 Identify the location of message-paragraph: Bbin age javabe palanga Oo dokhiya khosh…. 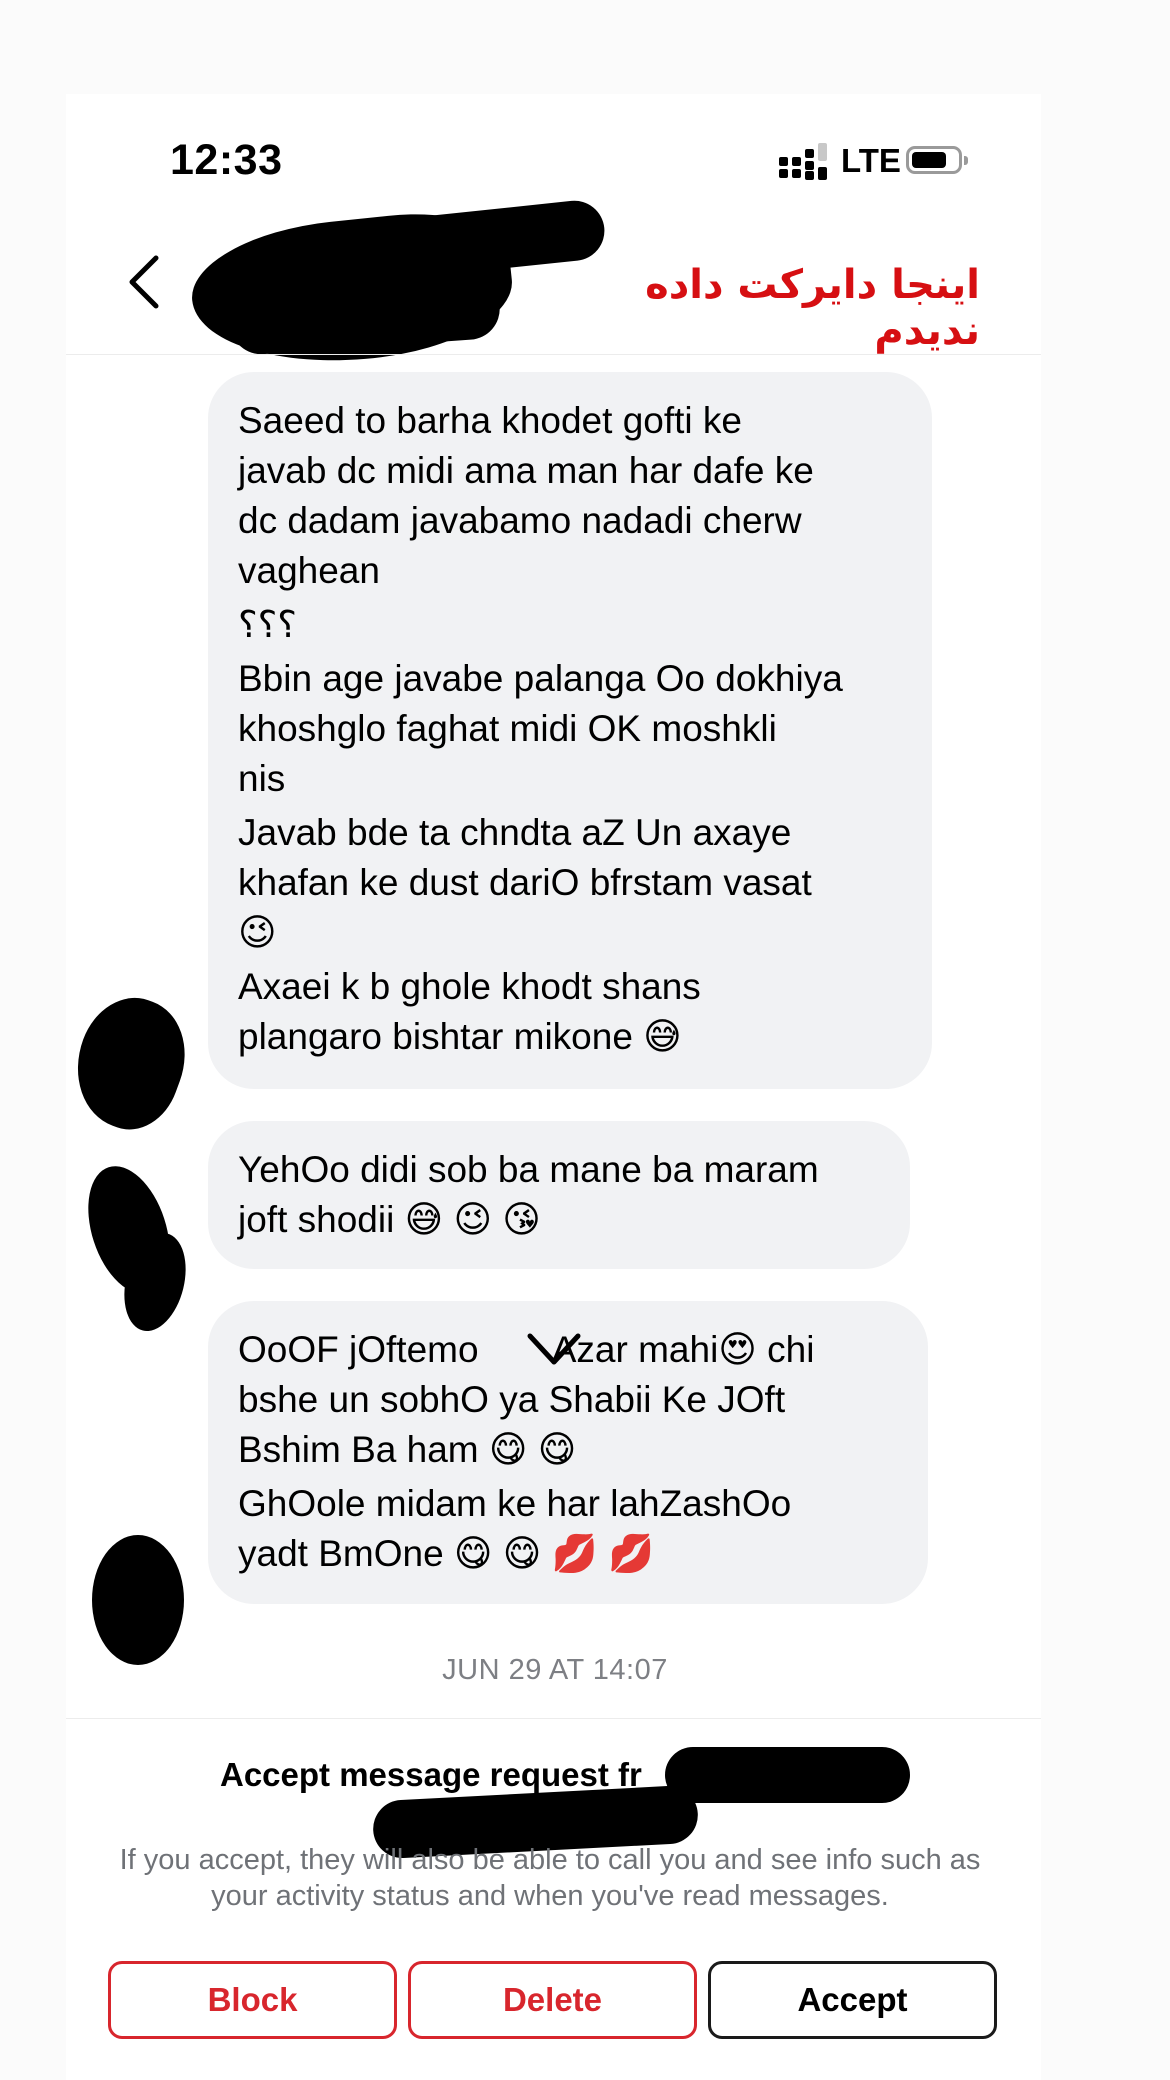
(540, 728).